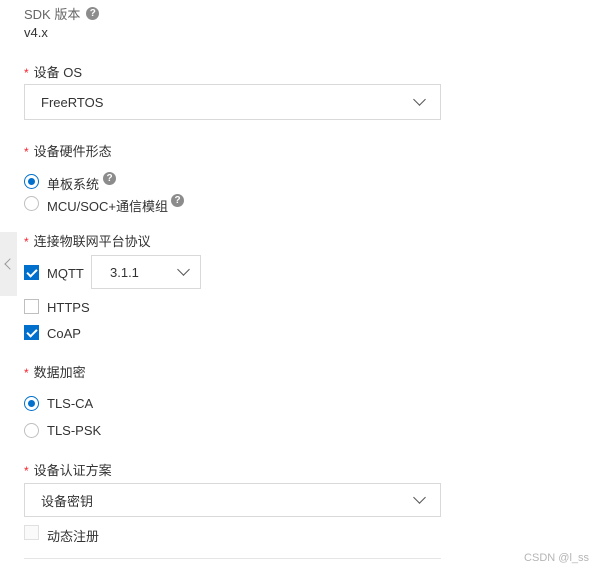 The image size is (595, 570). Describe the element at coordinates (70, 403) in the screenshot. I see `radio-tls-ca-label: TLS-CA` at that location.